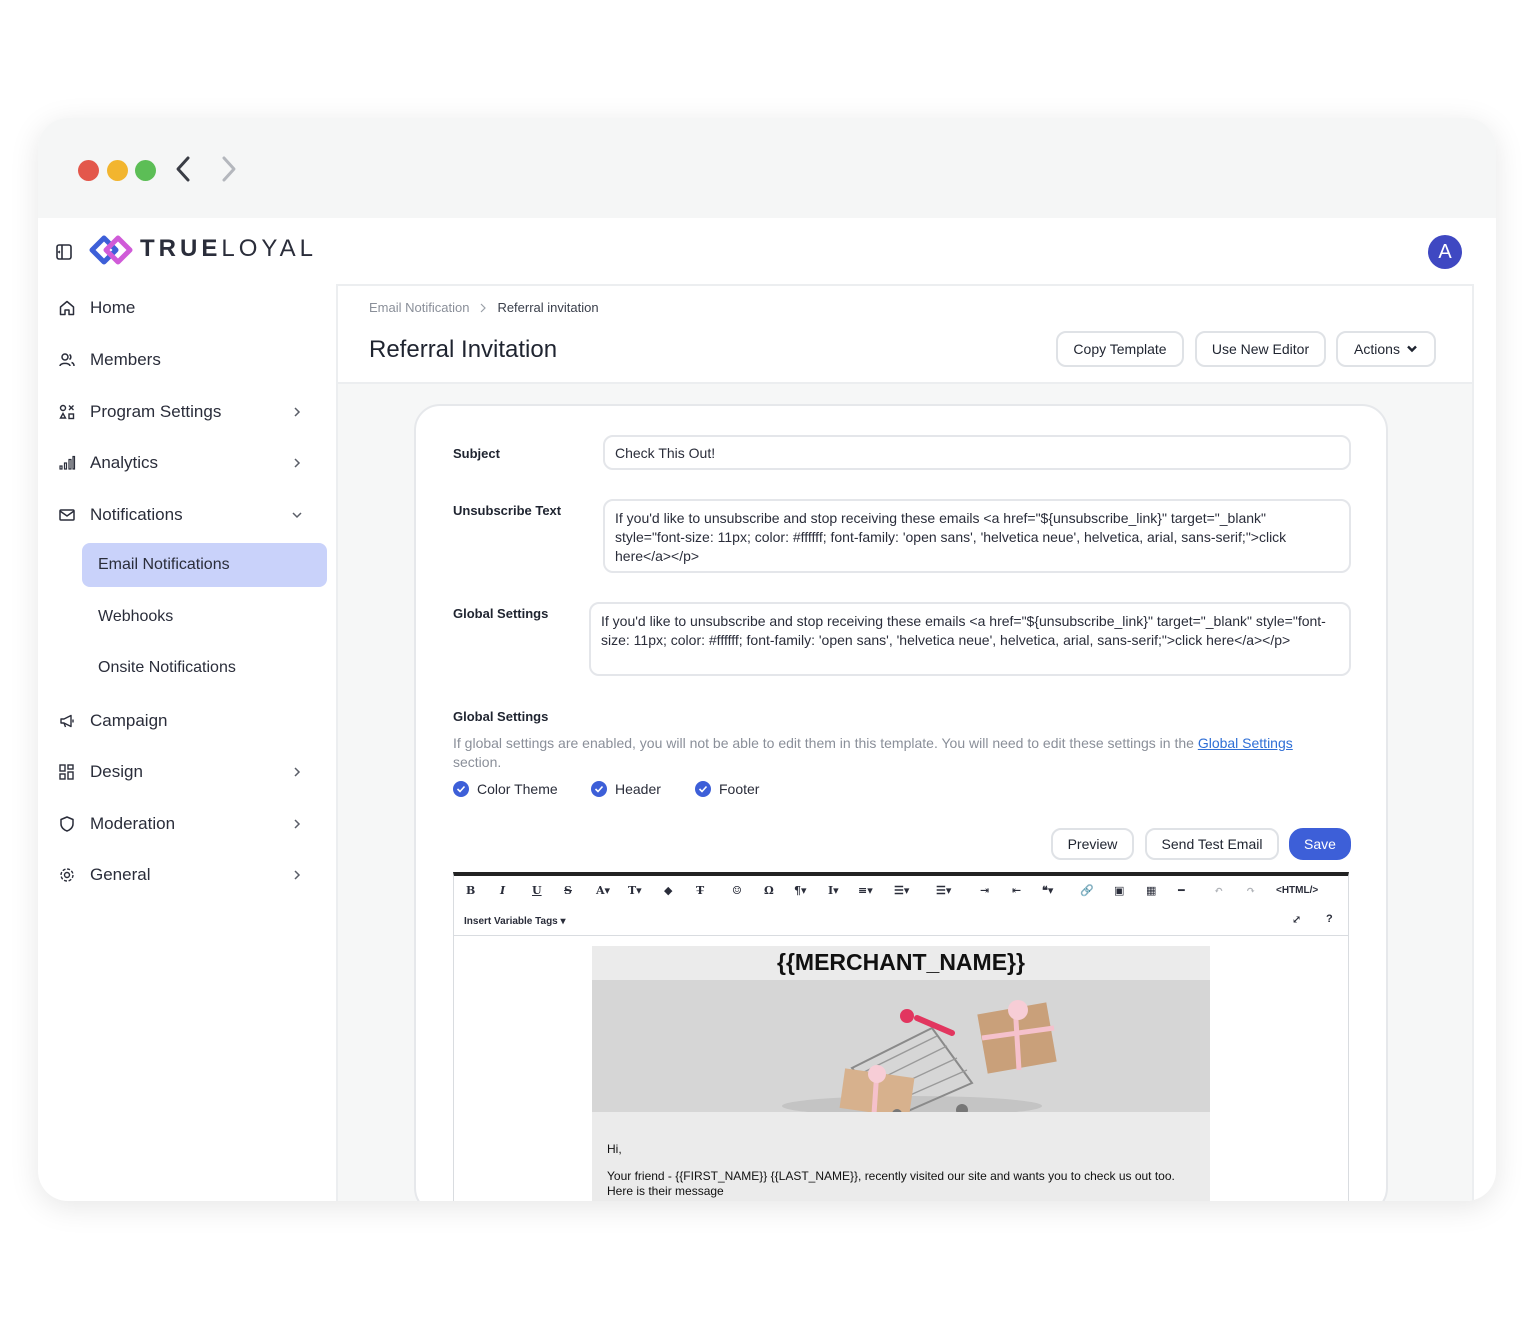  What do you see at coordinates (1092, 844) in the screenshot?
I see `preview-button: Preview` at bounding box center [1092, 844].